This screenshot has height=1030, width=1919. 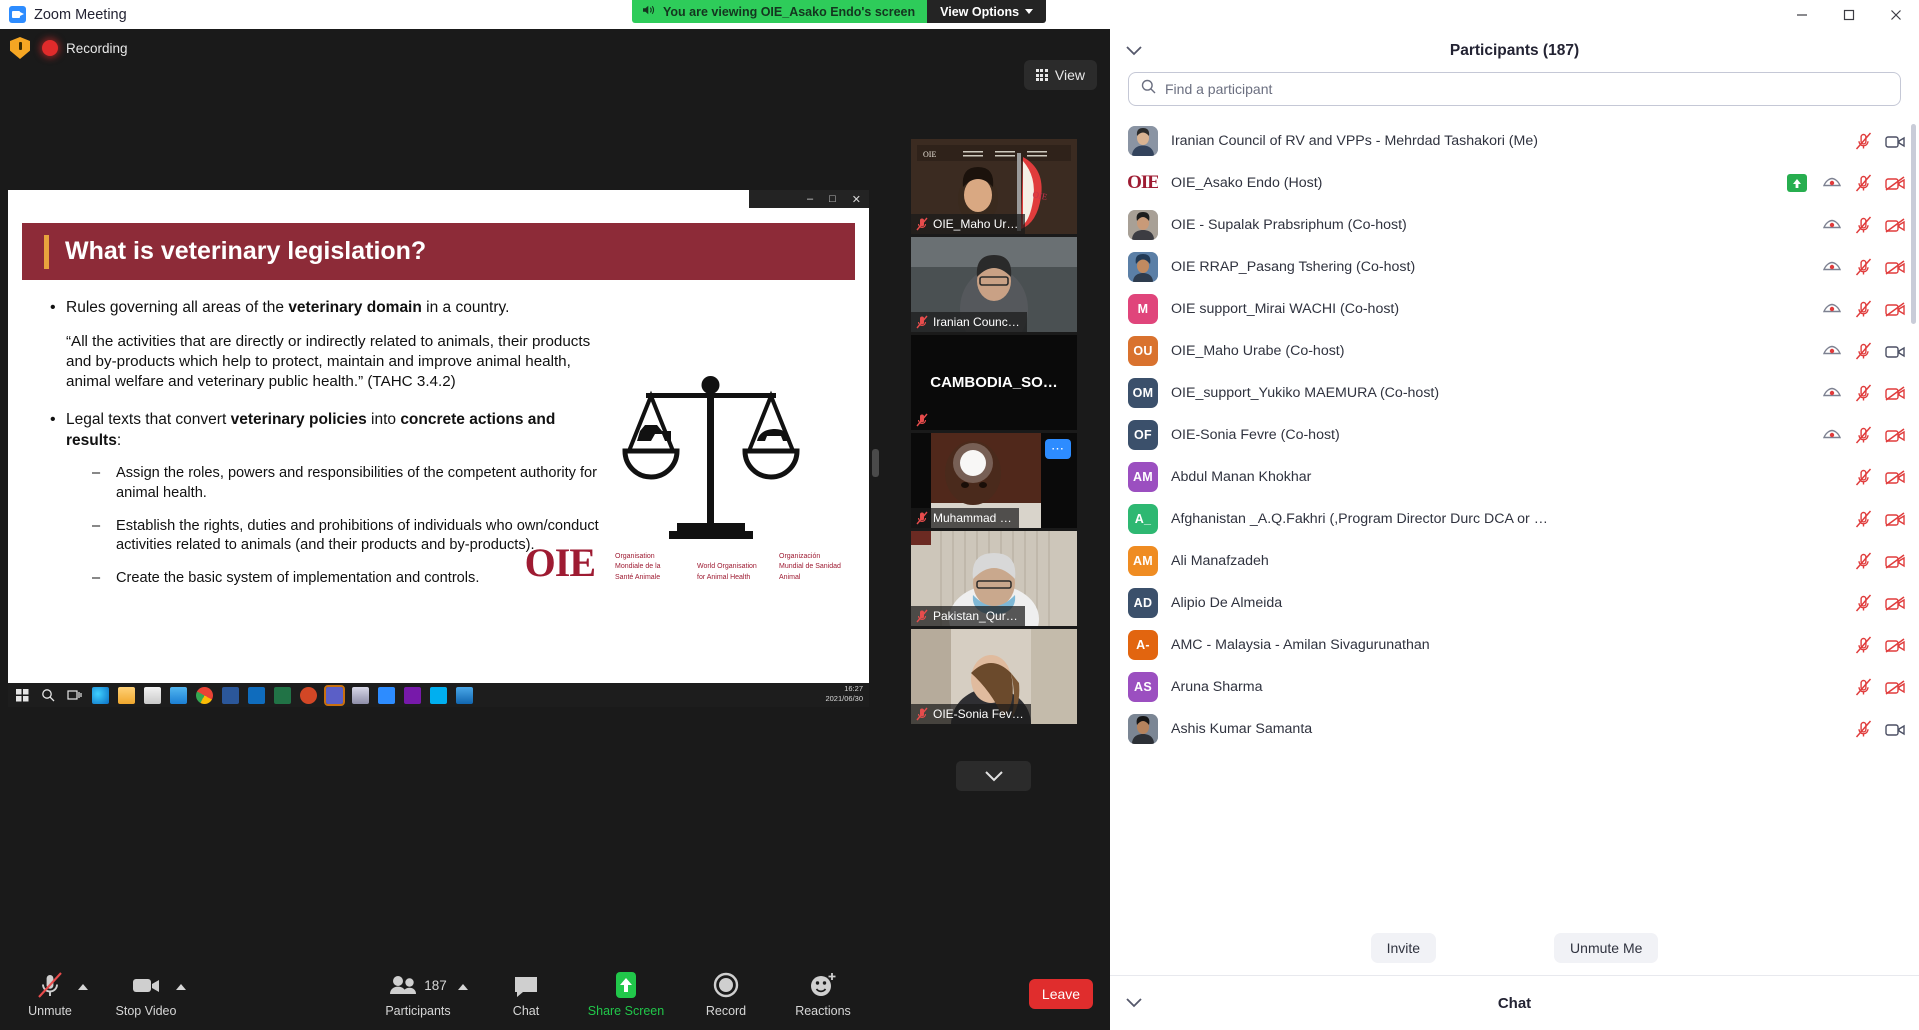 I want to click on participants-button: 187 Participants, so click(x=418, y=994).